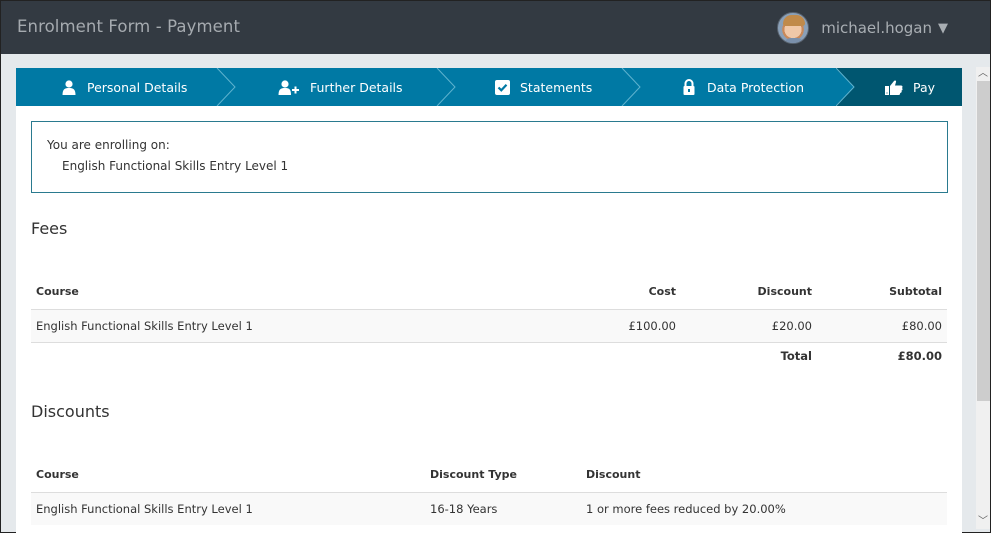  I want to click on step-label: Personal Details, so click(137, 87).